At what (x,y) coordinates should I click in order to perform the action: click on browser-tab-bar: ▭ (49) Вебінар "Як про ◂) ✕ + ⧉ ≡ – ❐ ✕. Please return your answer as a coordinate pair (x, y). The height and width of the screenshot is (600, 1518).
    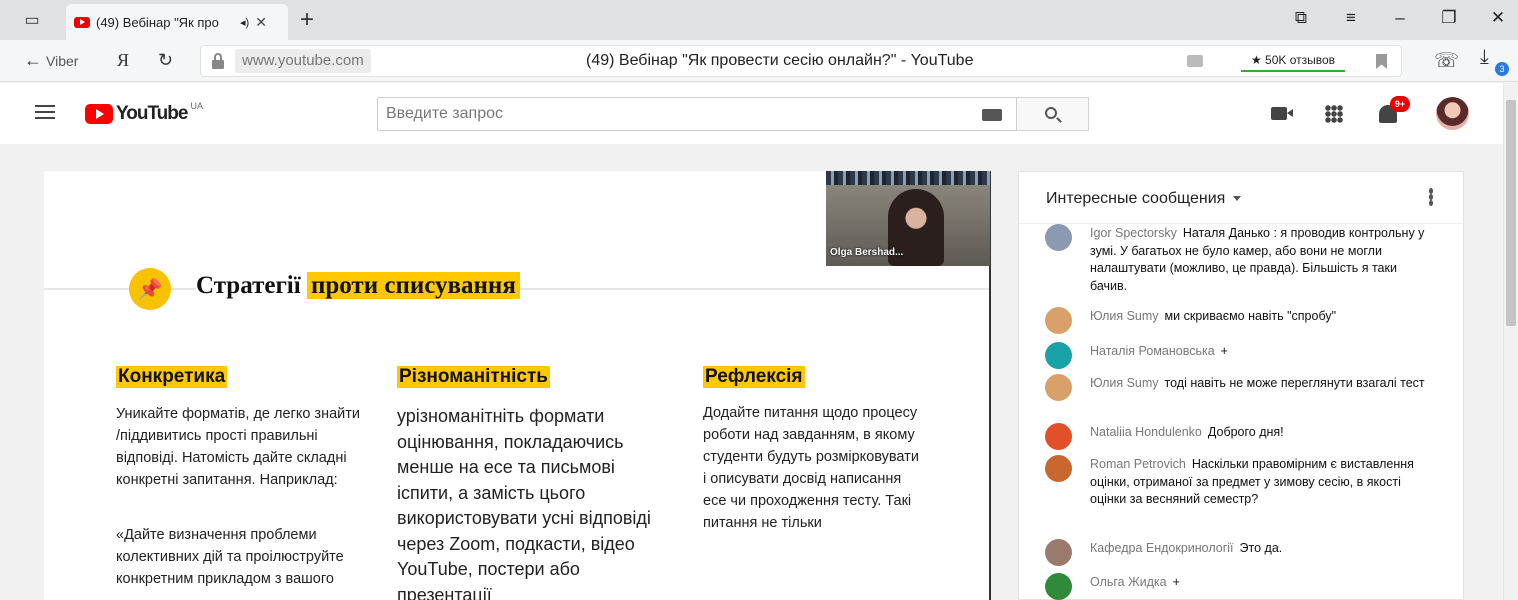
    Looking at the image, I should click on (759, 20).